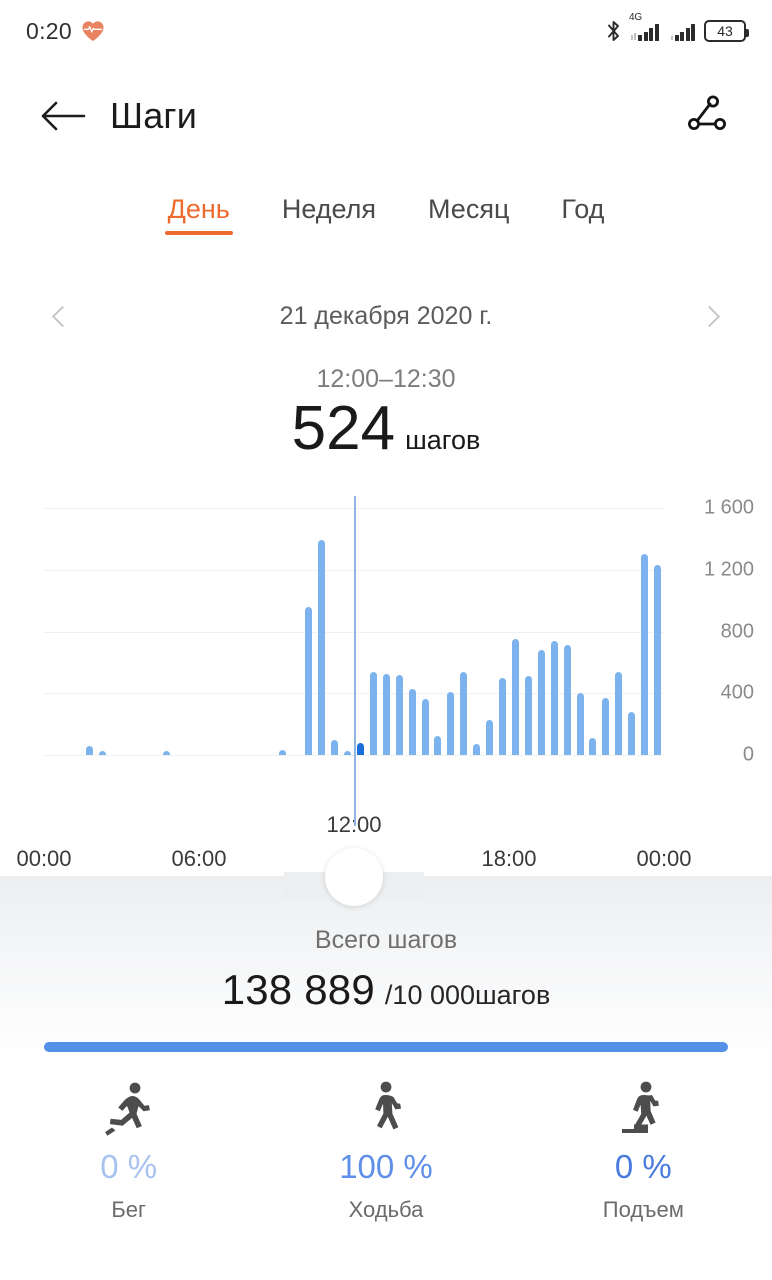 This screenshot has width=772, height=1280. I want to click on status-bar: 0:20 4G 43, so click(386, 31).